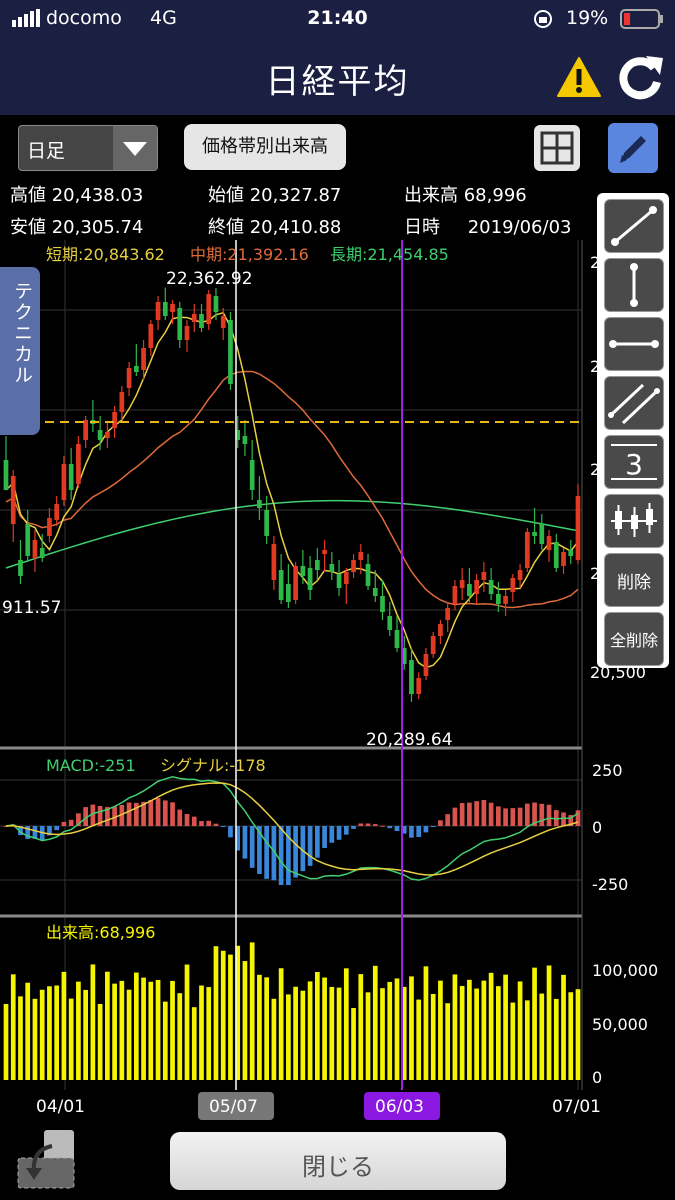  What do you see at coordinates (46, 151) in the screenshot?
I see `period-select-value: 日足` at bounding box center [46, 151].